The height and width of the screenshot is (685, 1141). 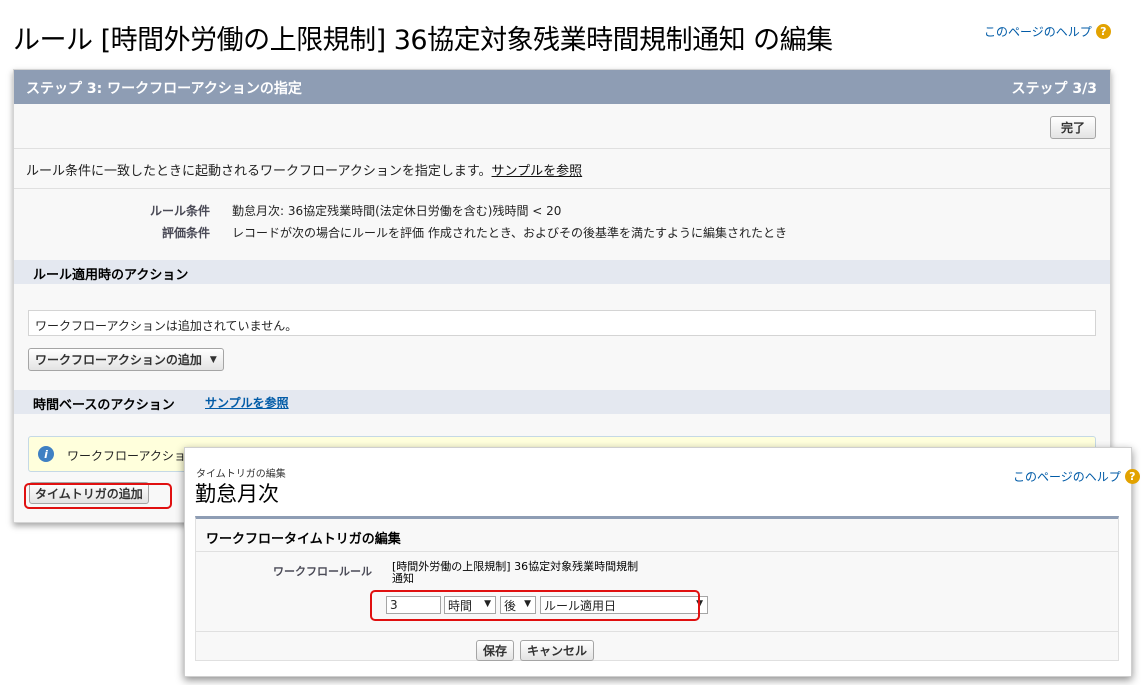 I want to click on page-title: ルール [時間外労働の上限規制] 36協定対象残業時間規制通知 の編集, so click(x=423, y=40).